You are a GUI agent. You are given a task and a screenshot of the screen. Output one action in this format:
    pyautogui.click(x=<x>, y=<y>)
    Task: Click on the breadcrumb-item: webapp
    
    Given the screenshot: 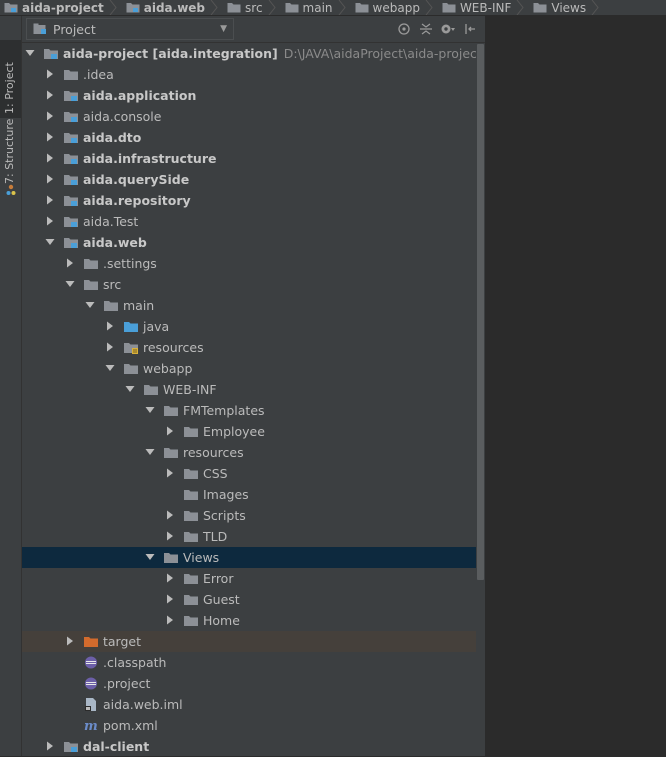 What is the action you would take?
    pyautogui.click(x=394, y=7)
    